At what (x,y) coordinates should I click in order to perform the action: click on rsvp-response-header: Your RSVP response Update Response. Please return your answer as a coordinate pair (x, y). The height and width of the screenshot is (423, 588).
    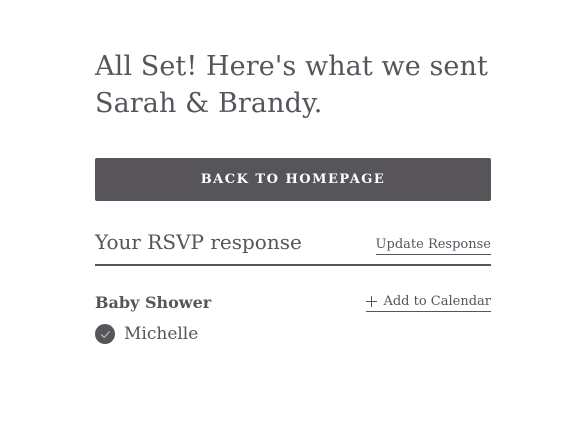
    Looking at the image, I should click on (293, 247).